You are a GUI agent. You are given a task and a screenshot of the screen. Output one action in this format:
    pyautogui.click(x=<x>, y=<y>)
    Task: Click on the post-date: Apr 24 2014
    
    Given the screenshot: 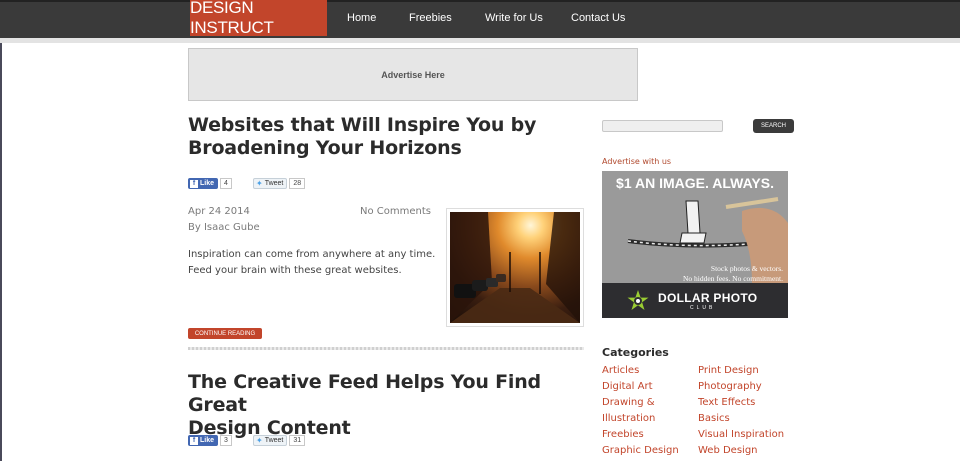 What is the action you would take?
    pyautogui.click(x=219, y=211)
    